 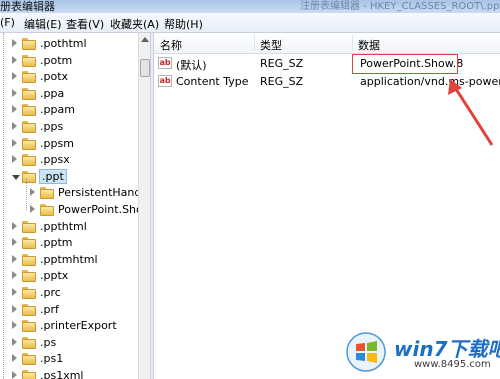 I want to click on tree-node: .ps1xml, so click(x=69, y=373).